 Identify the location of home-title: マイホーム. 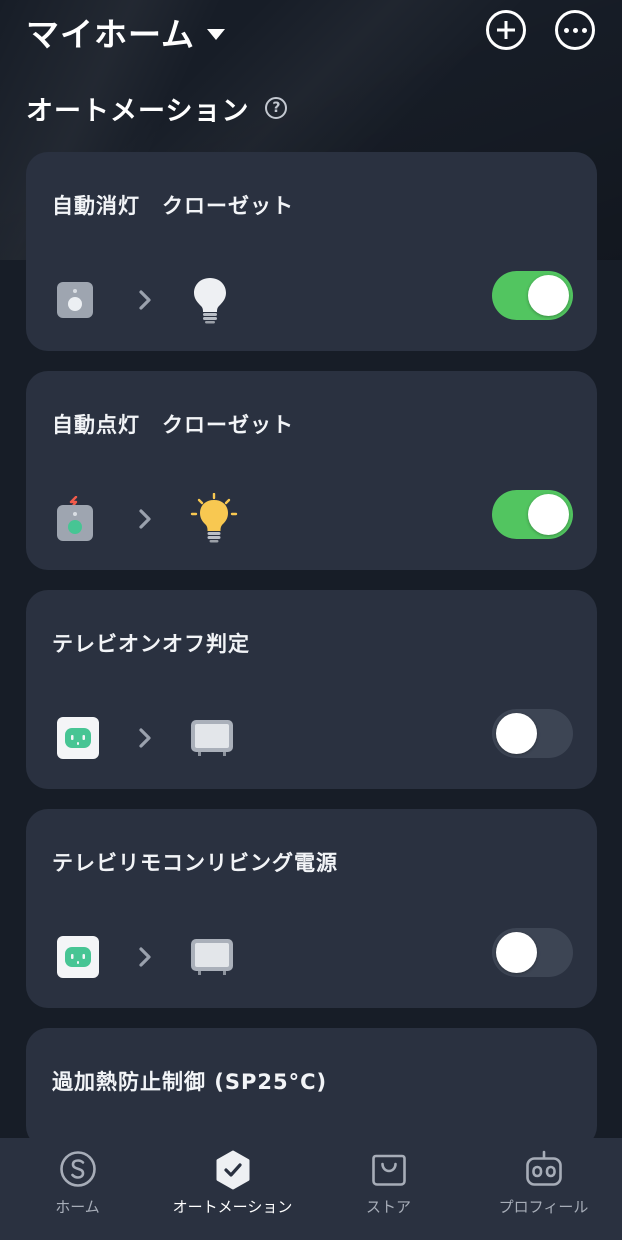
(111, 34).